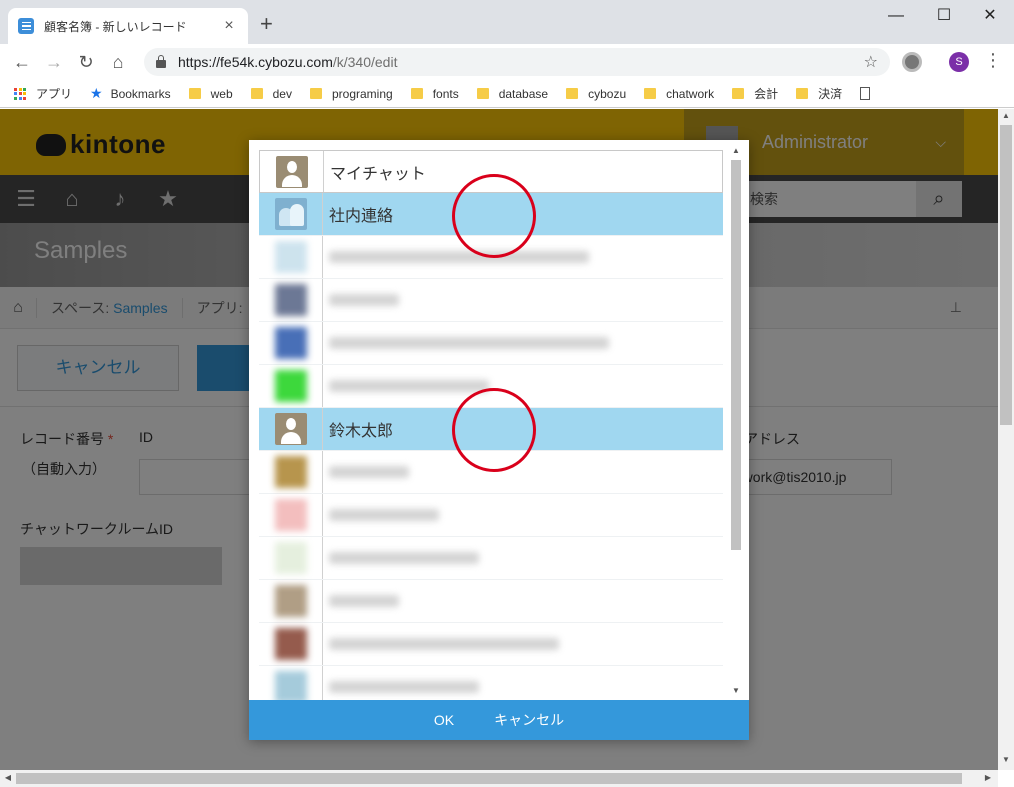  I want to click on bookmark-folder-database: database, so click(512, 93).